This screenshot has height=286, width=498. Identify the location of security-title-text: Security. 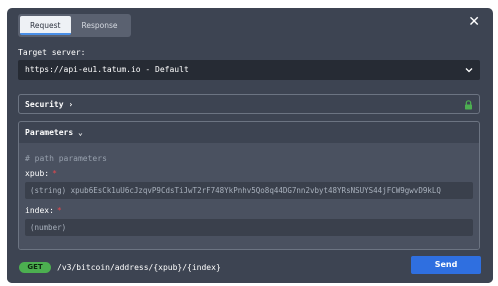
(44, 104).